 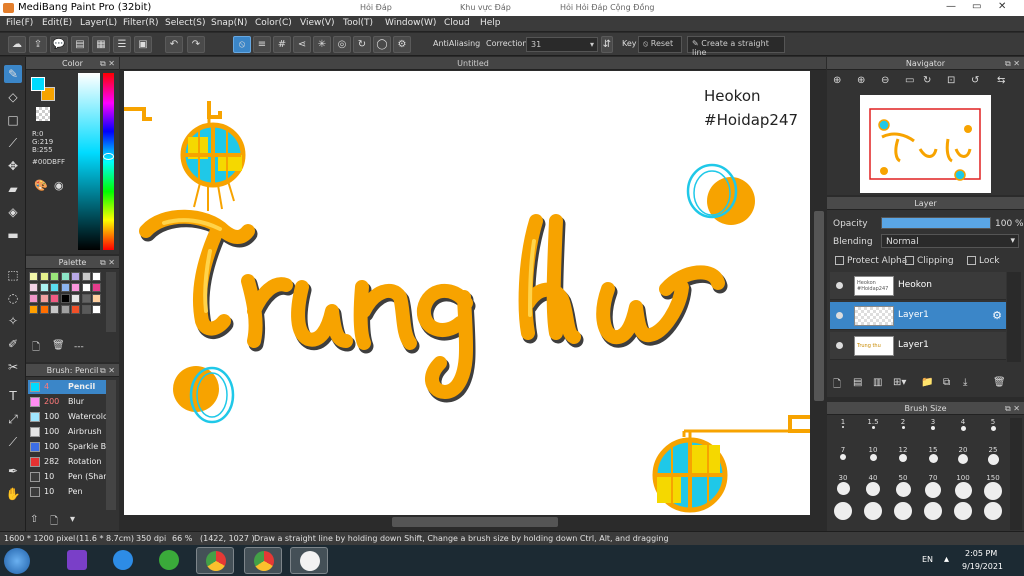 What do you see at coordinates (67, 492) in the screenshot?
I see `brush-item: 10 Pen` at bounding box center [67, 492].